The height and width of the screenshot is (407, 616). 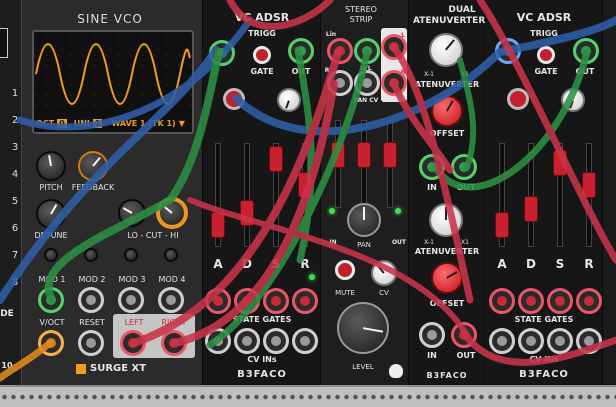 What do you see at coordinates (447, 111) in the screenshot?
I see `offset-1-knob` at bounding box center [447, 111].